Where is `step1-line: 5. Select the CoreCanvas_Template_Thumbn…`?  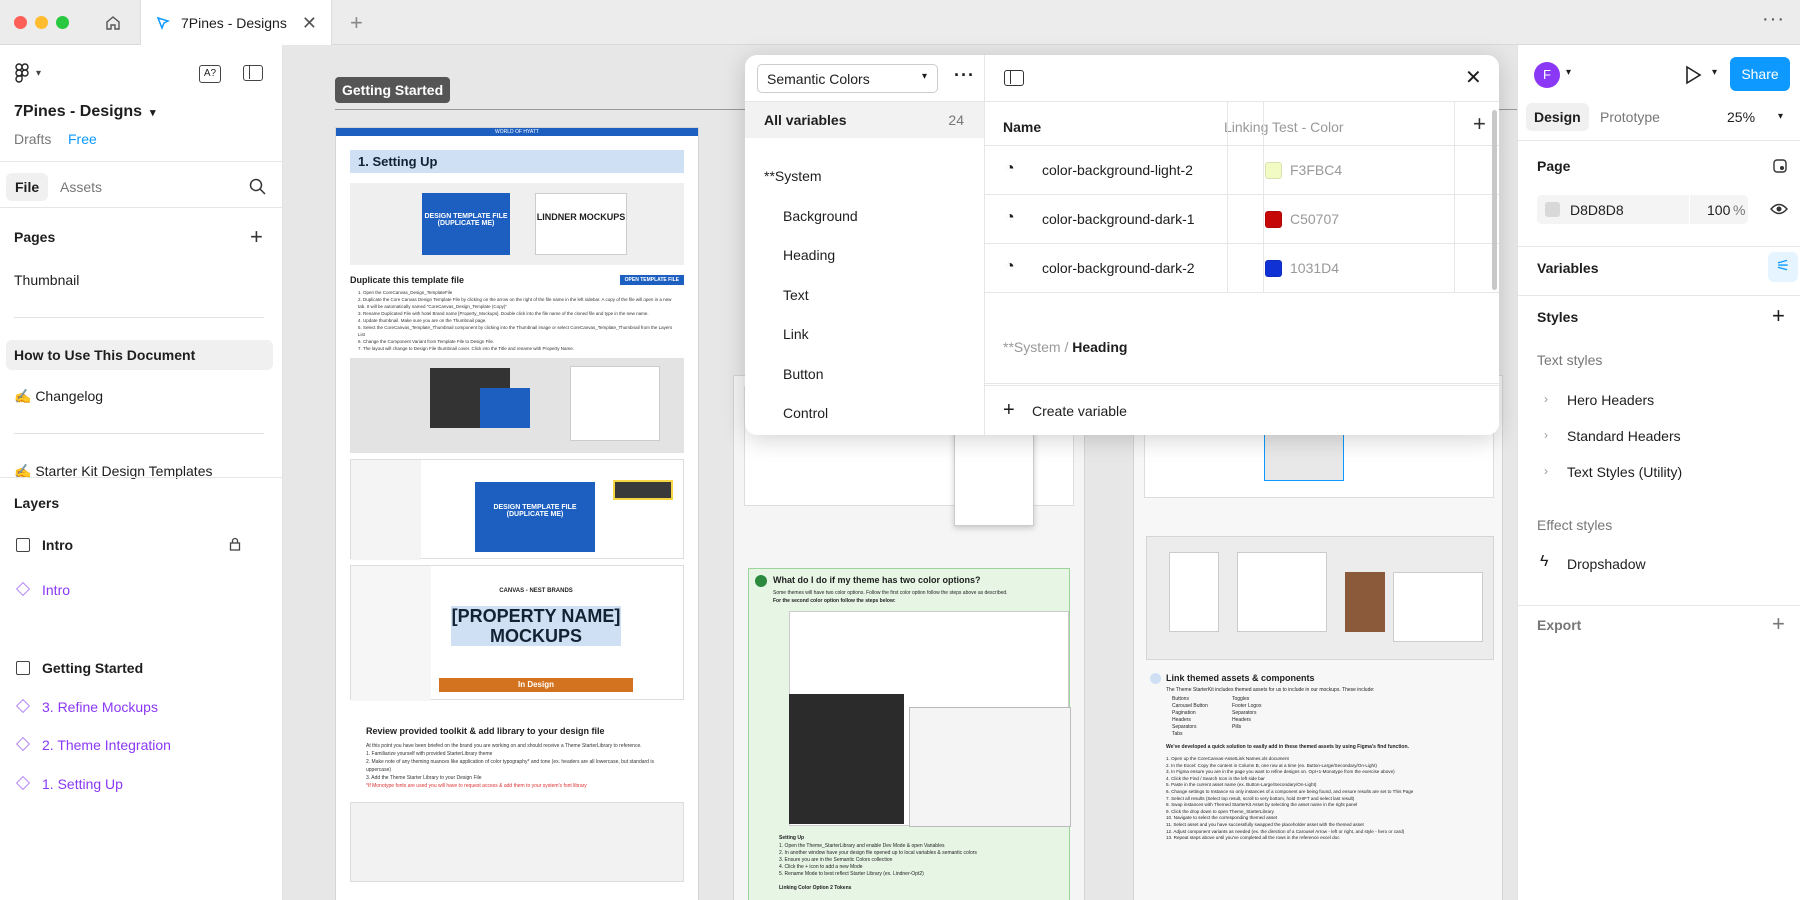
step1-line: 5. Select the CoreCanvas_Template_Thumbn… is located at coordinates (515, 331).